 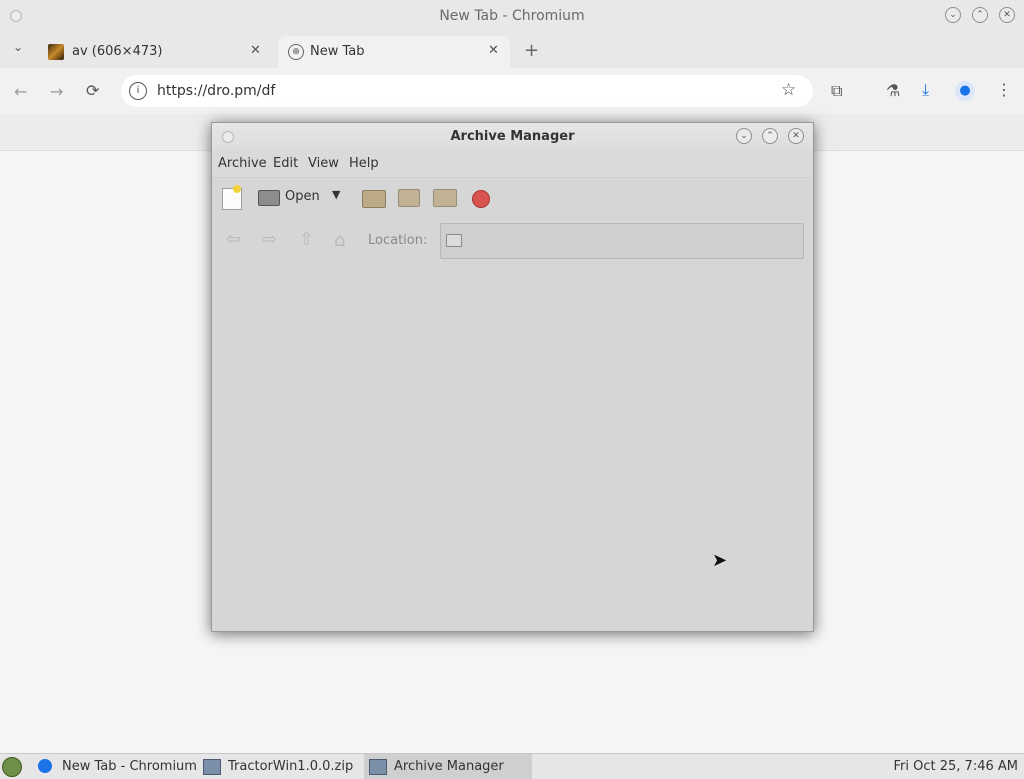 I want to click on menu-edit: Edit, so click(x=285, y=163).